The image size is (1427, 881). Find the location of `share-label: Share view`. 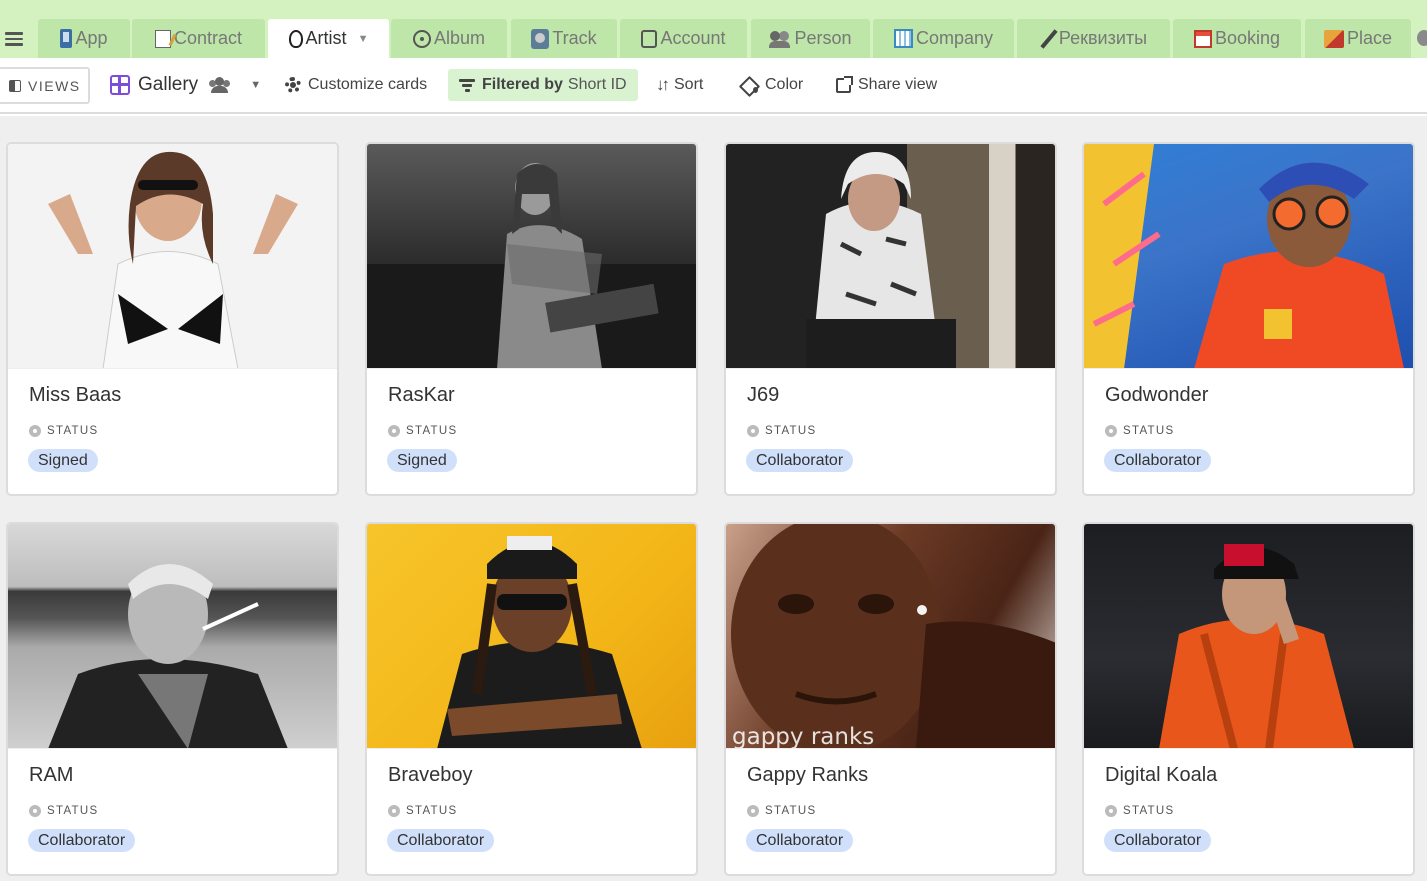

share-label: Share view is located at coordinates (898, 84).